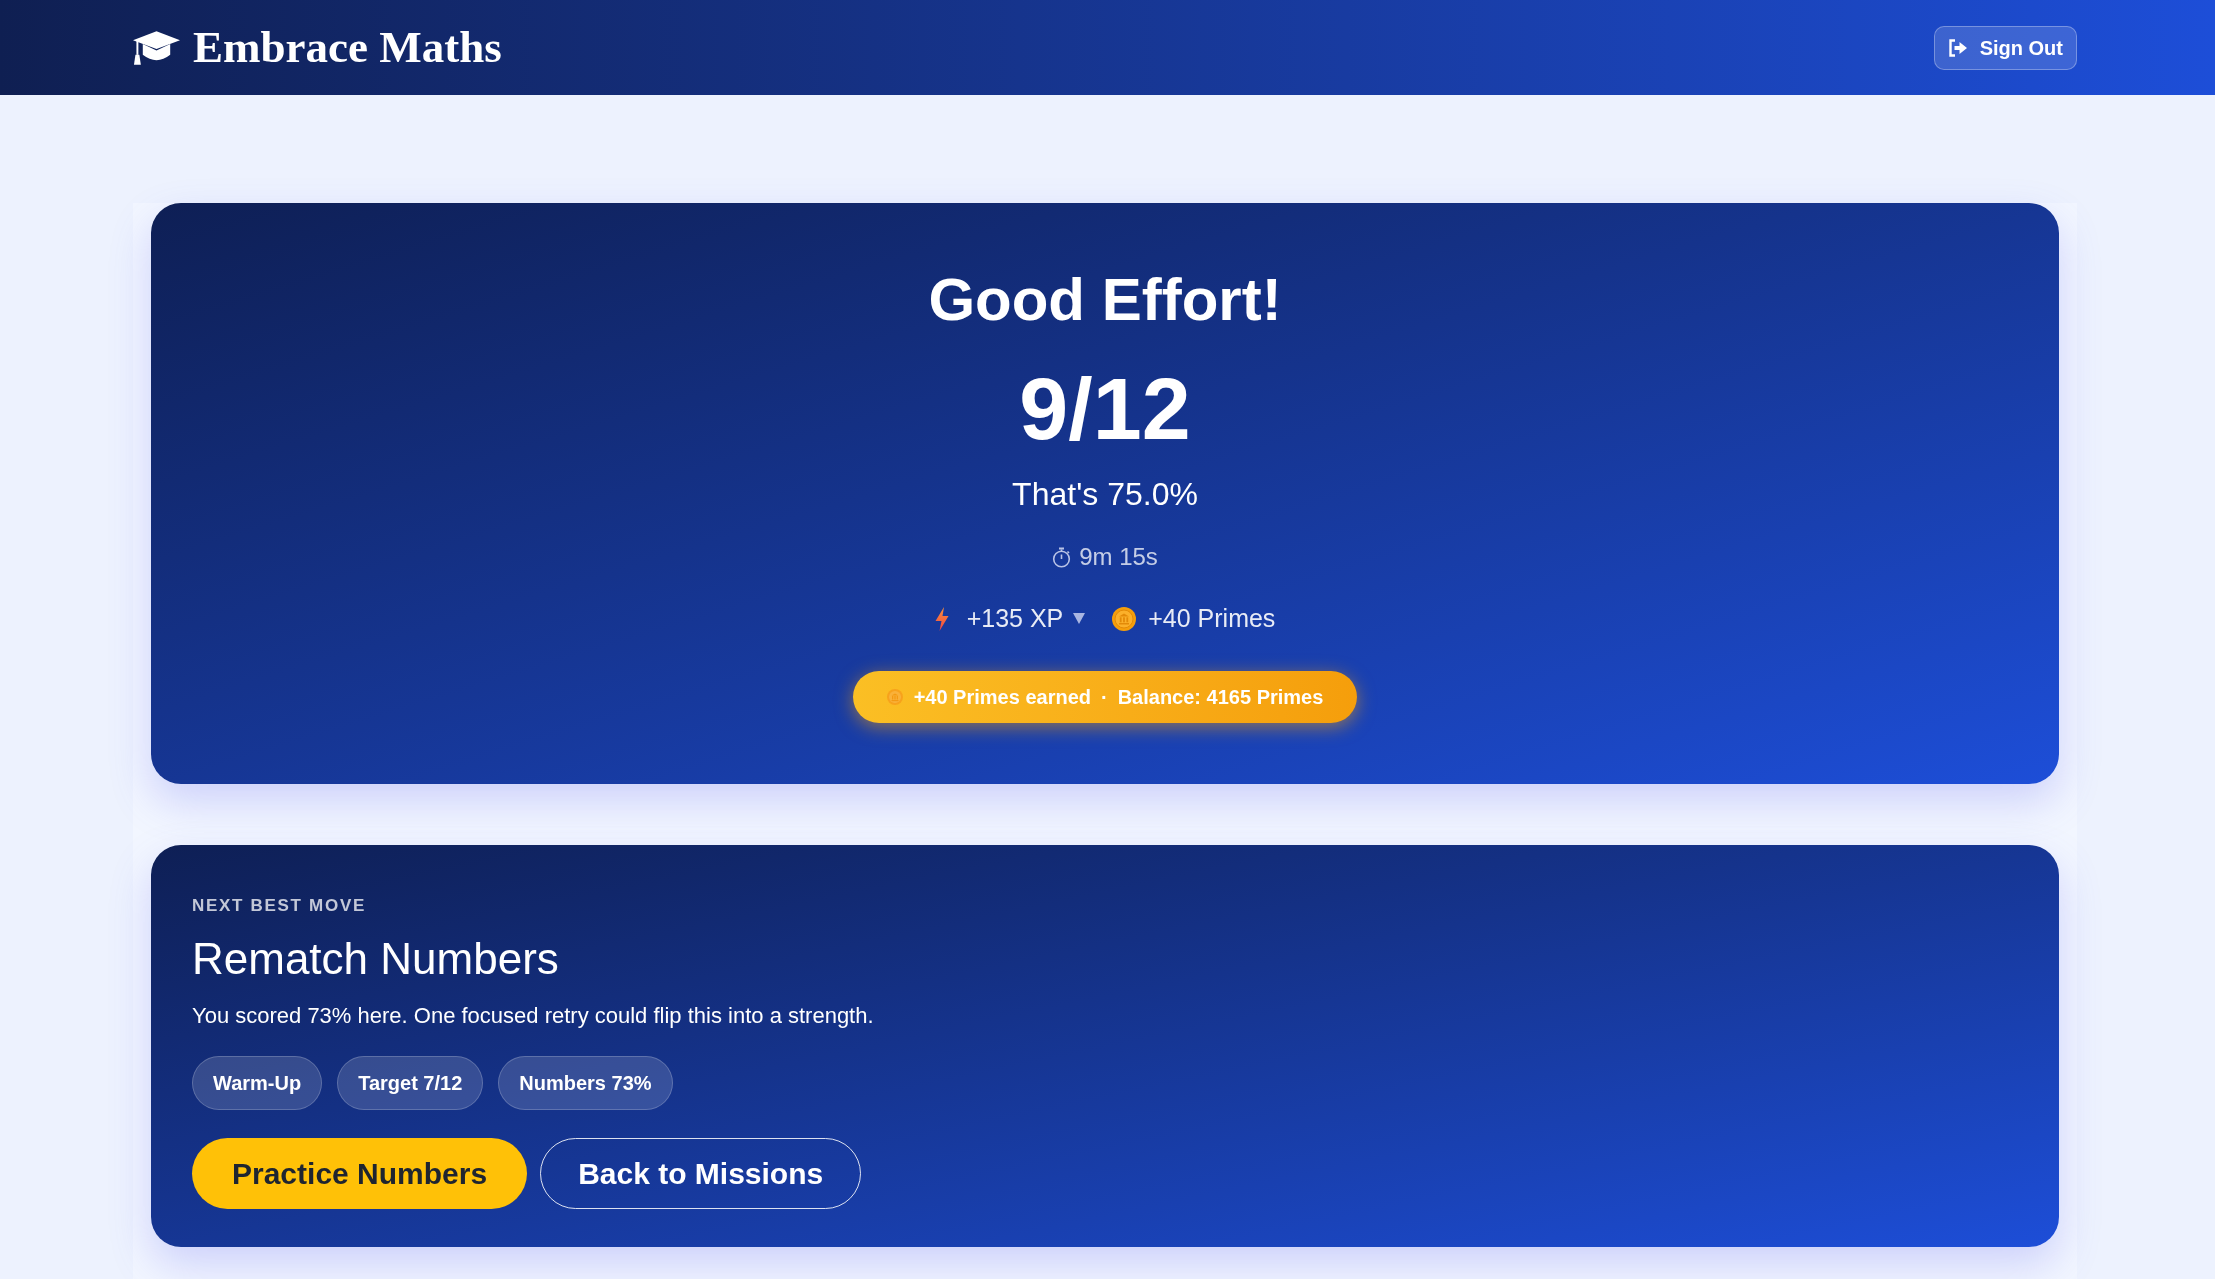 Image resolution: width=2215 pixels, height=1279 pixels. I want to click on balance-text: Balance: 4165 Primes, so click(1220, 697).